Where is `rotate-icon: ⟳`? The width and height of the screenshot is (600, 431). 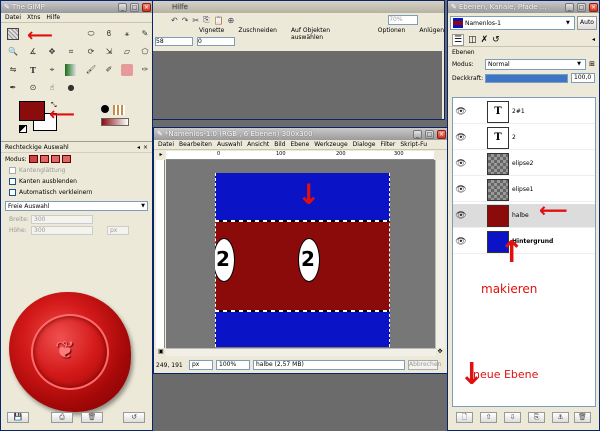 rotate-icon: ⟳ is located at coordinates (91, 52).